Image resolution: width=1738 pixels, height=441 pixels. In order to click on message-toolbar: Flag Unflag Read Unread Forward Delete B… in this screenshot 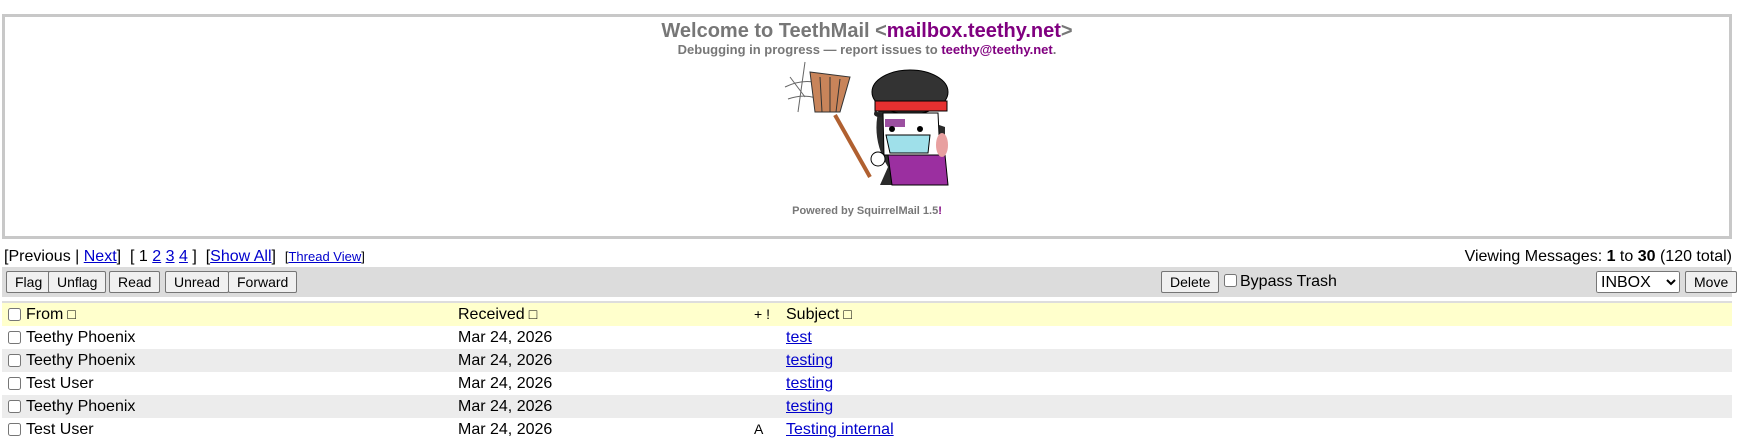, I will do `click(870, 282)`.